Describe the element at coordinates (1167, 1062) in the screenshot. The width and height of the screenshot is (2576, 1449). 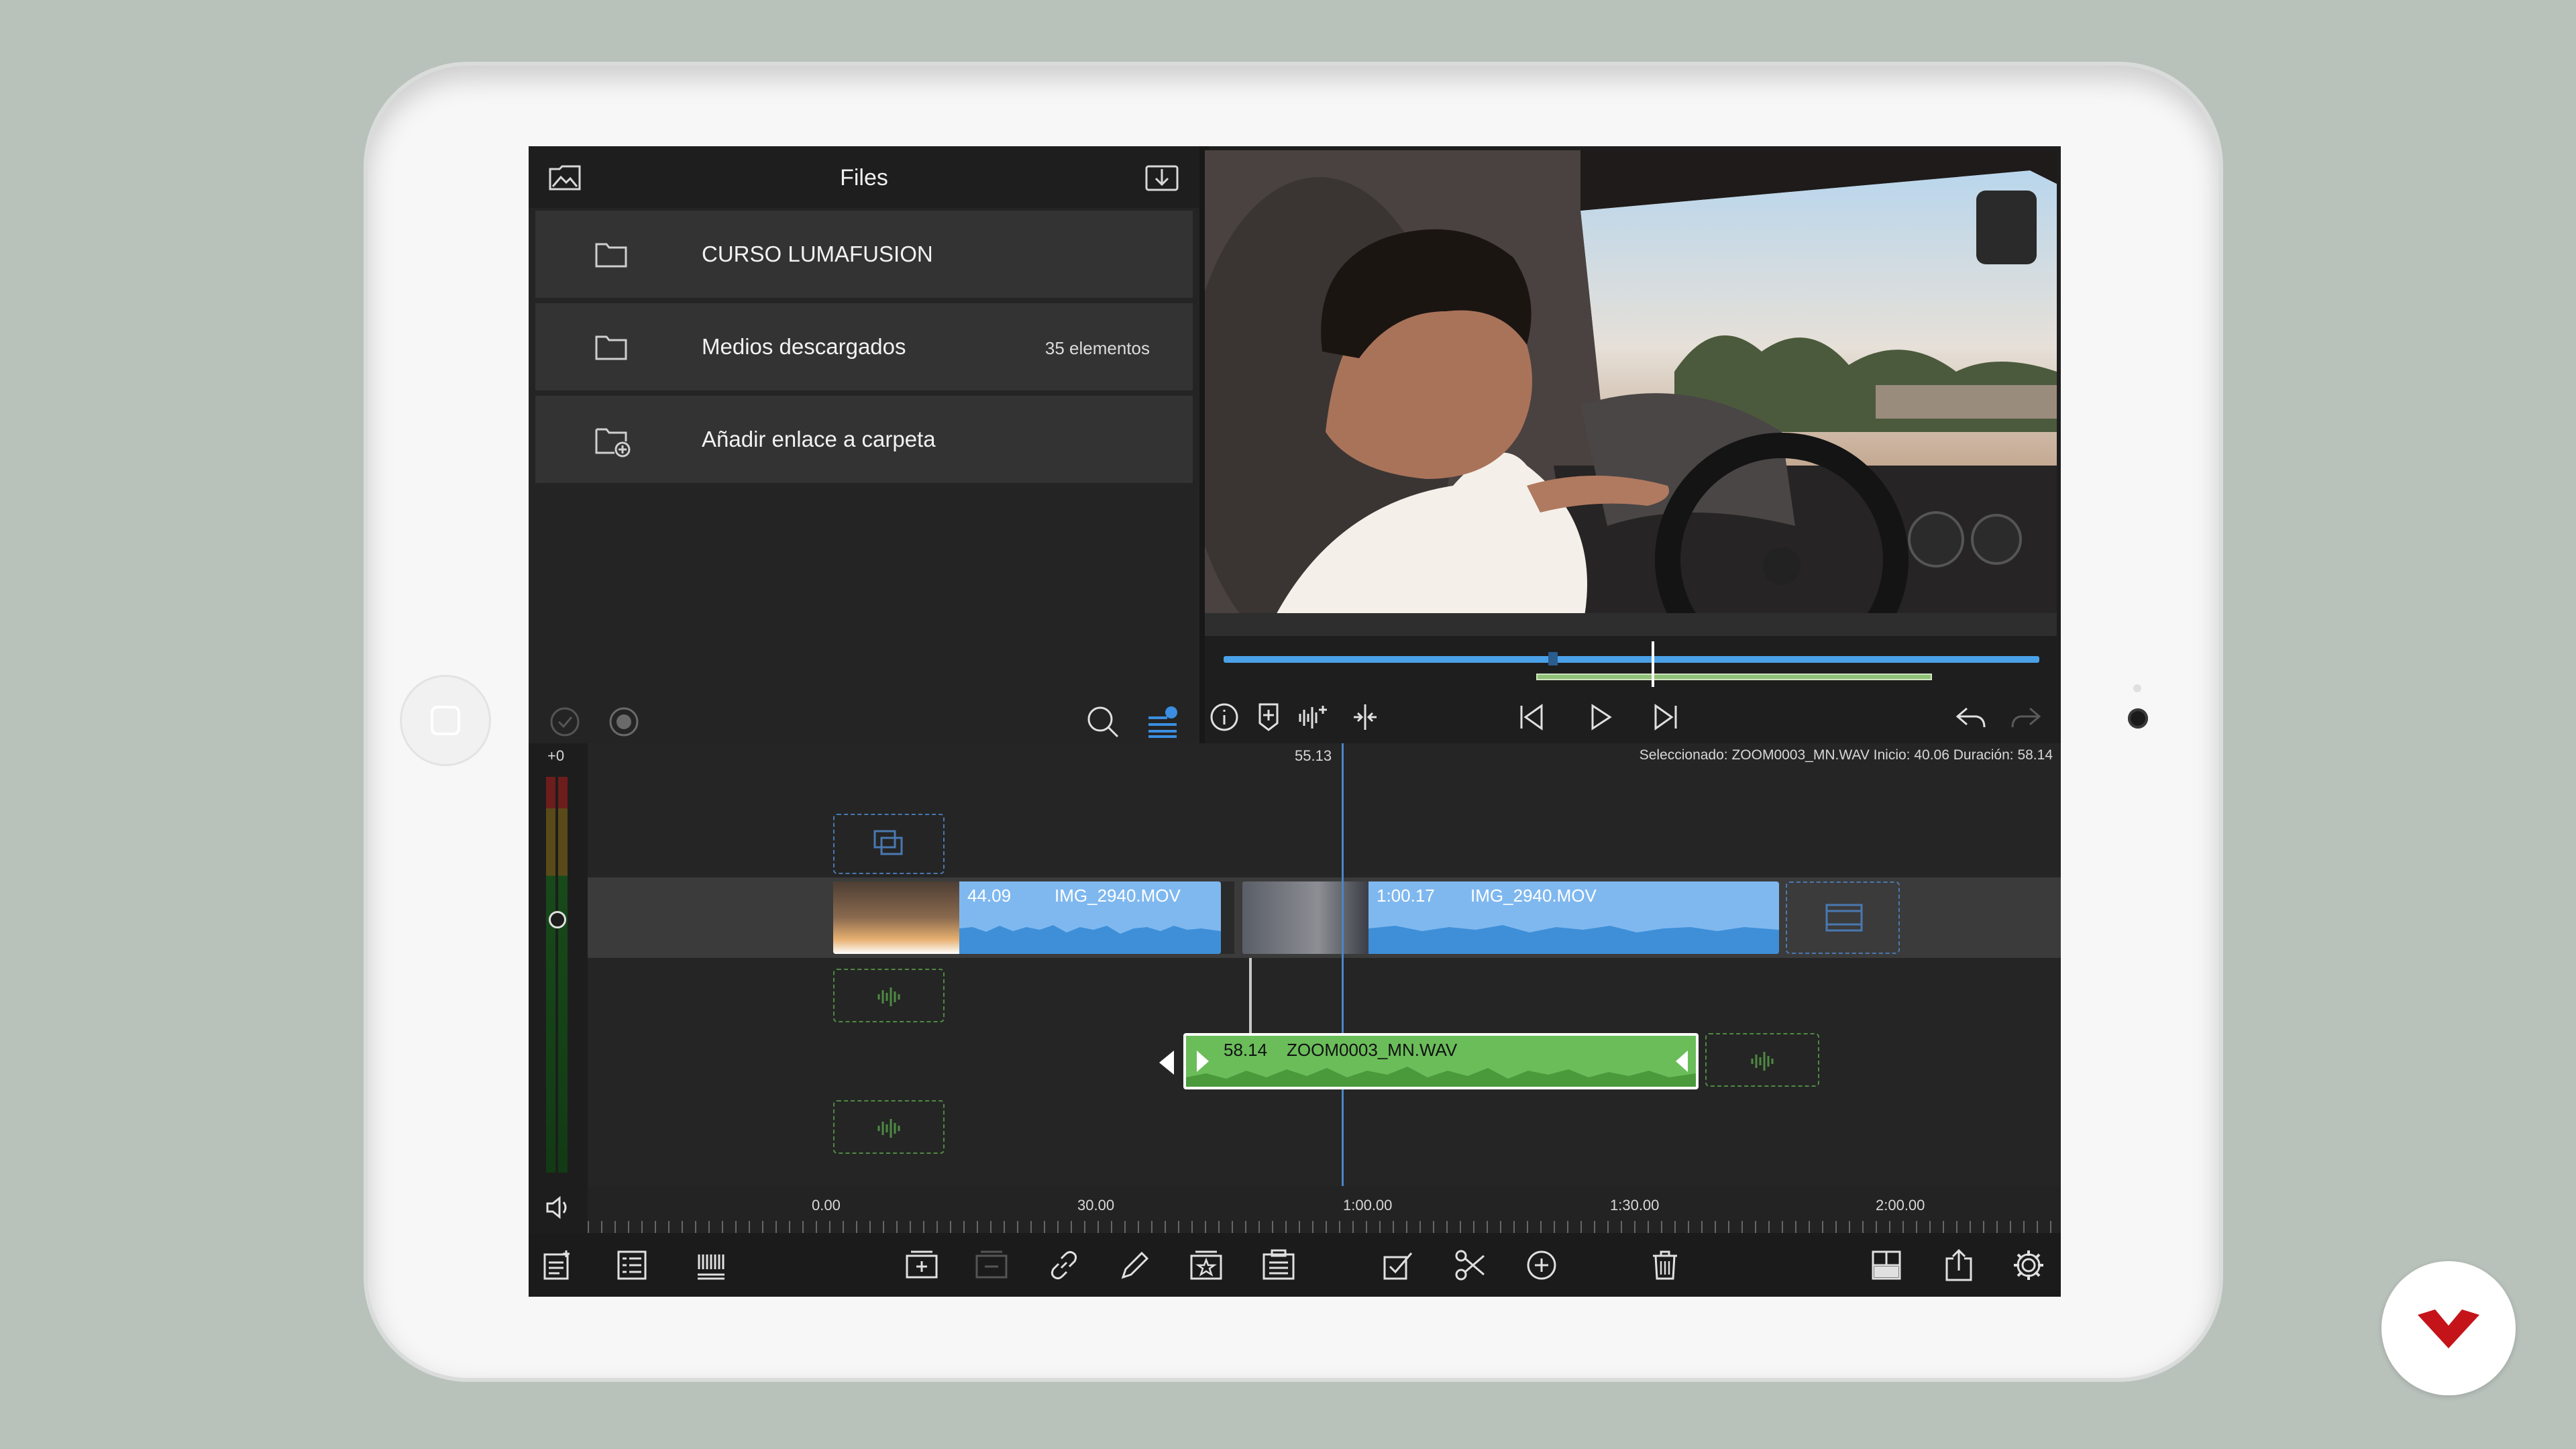
I see `trim-left-handle-icon` at that location.